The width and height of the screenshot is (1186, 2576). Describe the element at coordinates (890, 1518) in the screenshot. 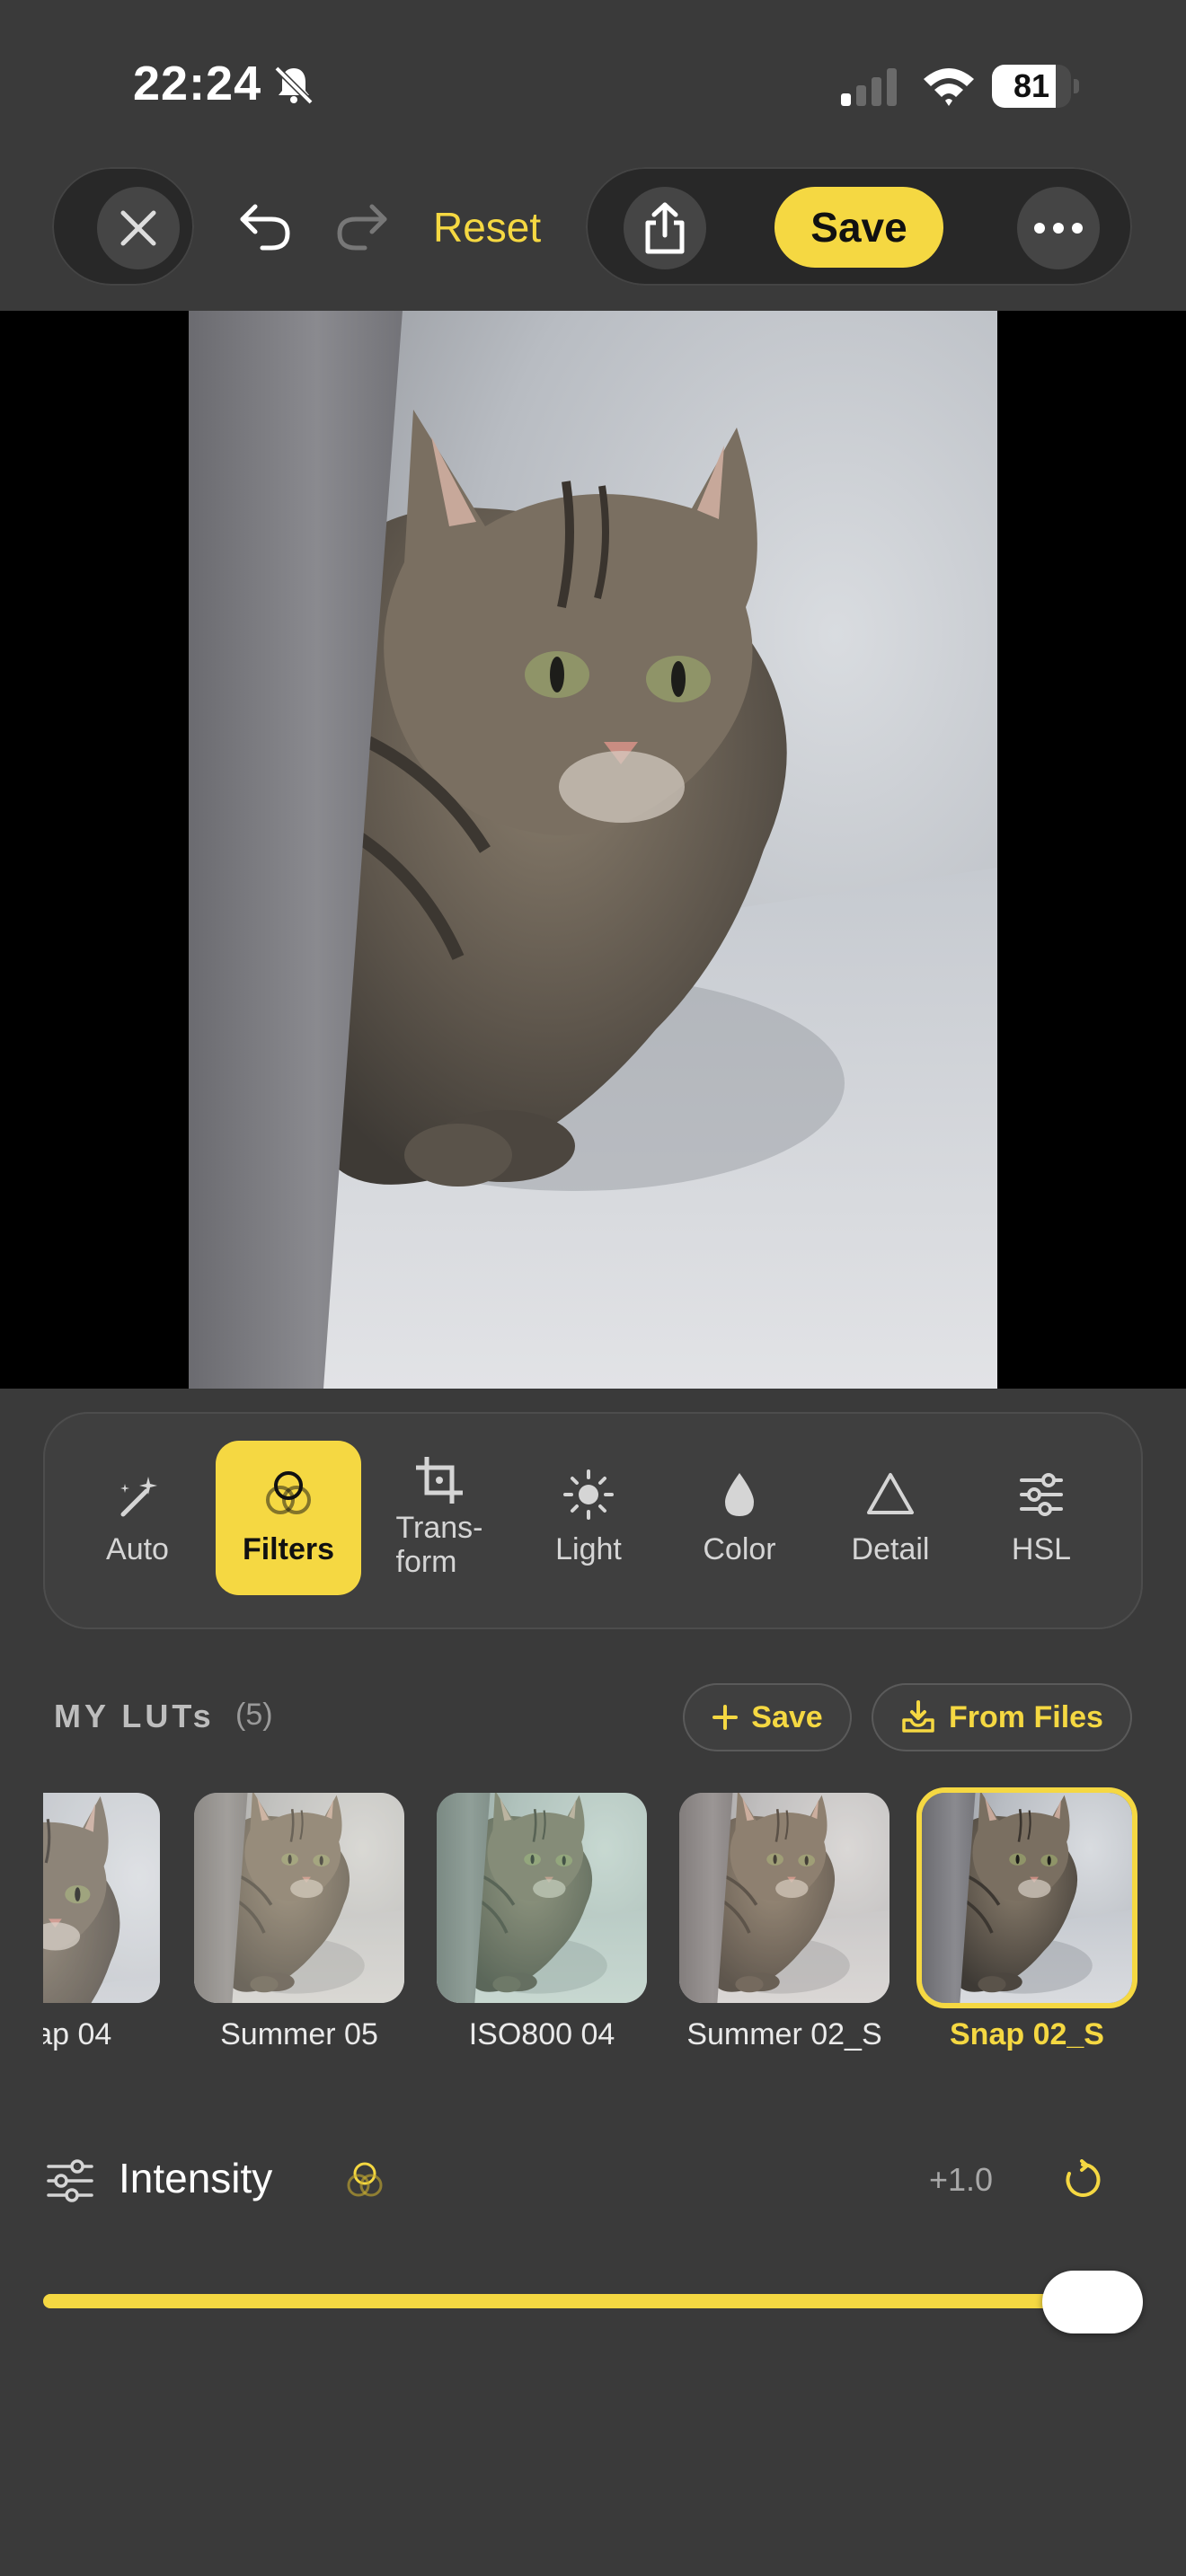

I see `tool-detail: Detail` at that location.